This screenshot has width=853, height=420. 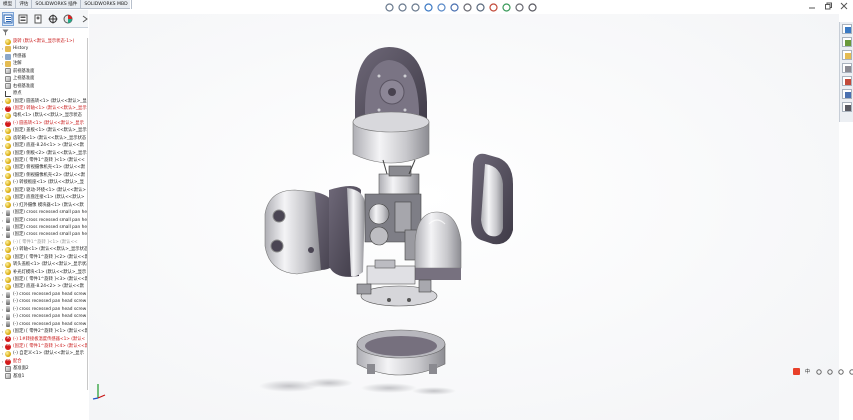 What do you see at coordinates (43, 205) in the screenshot?
I see `tree-row: › (-) 红外摄像 模块器<1> (默认<<默` at bounding box center [43, 205].